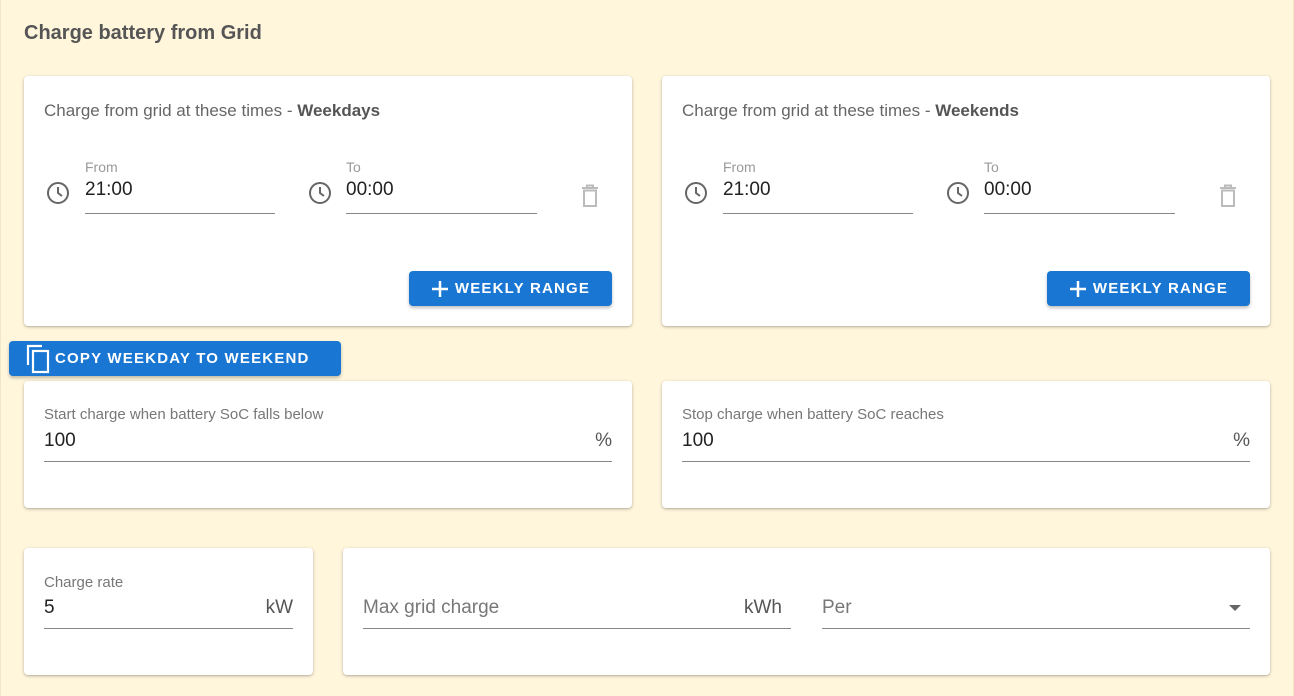  I want to click on weekdays-from-underline, so click(180, 213).